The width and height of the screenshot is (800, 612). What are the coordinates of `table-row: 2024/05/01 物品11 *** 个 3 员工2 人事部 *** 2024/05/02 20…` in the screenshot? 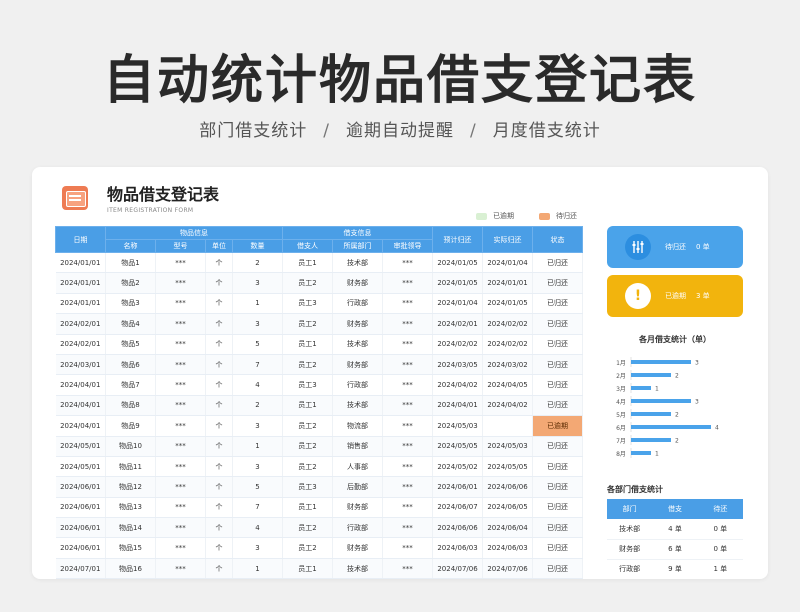 It's located at (319, 467).